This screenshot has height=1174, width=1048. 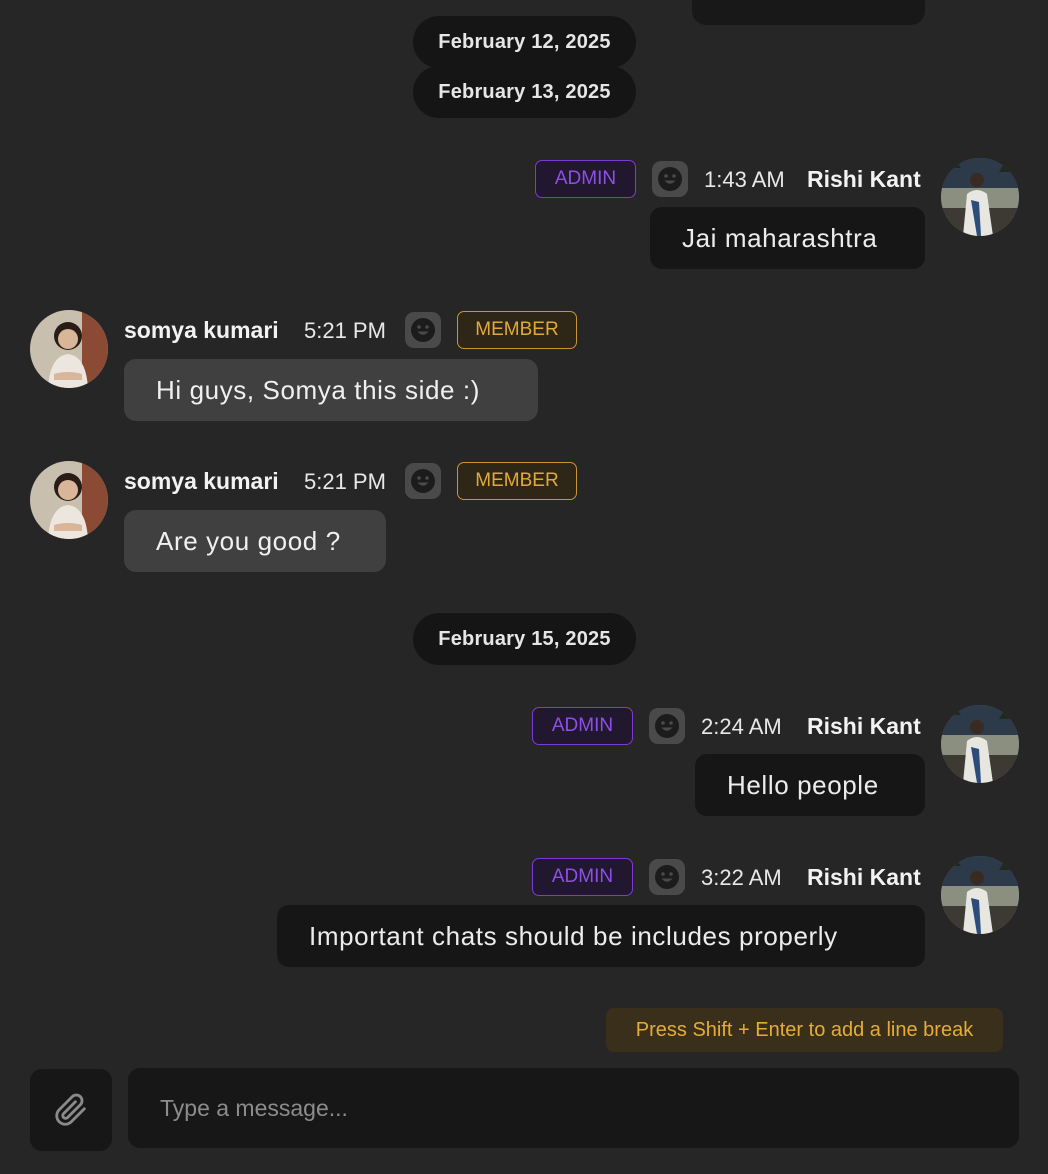 I want to click on message-bubble: Are you good ?, so click(x=255, y=541).